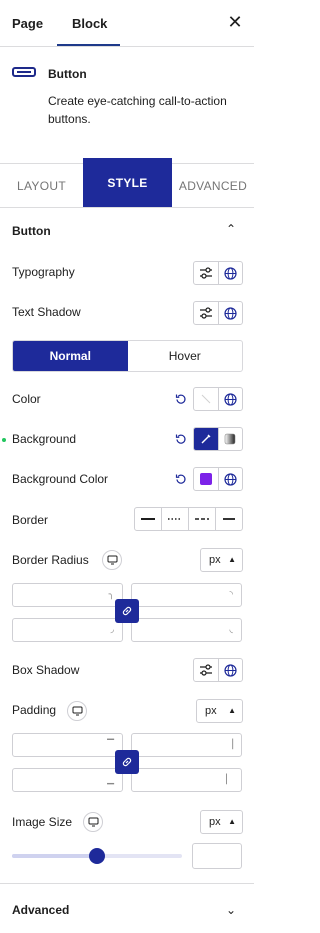  Describe the element at coordinates (213, 182) in the screenshot. I see `tab-advanced: ADVANCED` at that location.